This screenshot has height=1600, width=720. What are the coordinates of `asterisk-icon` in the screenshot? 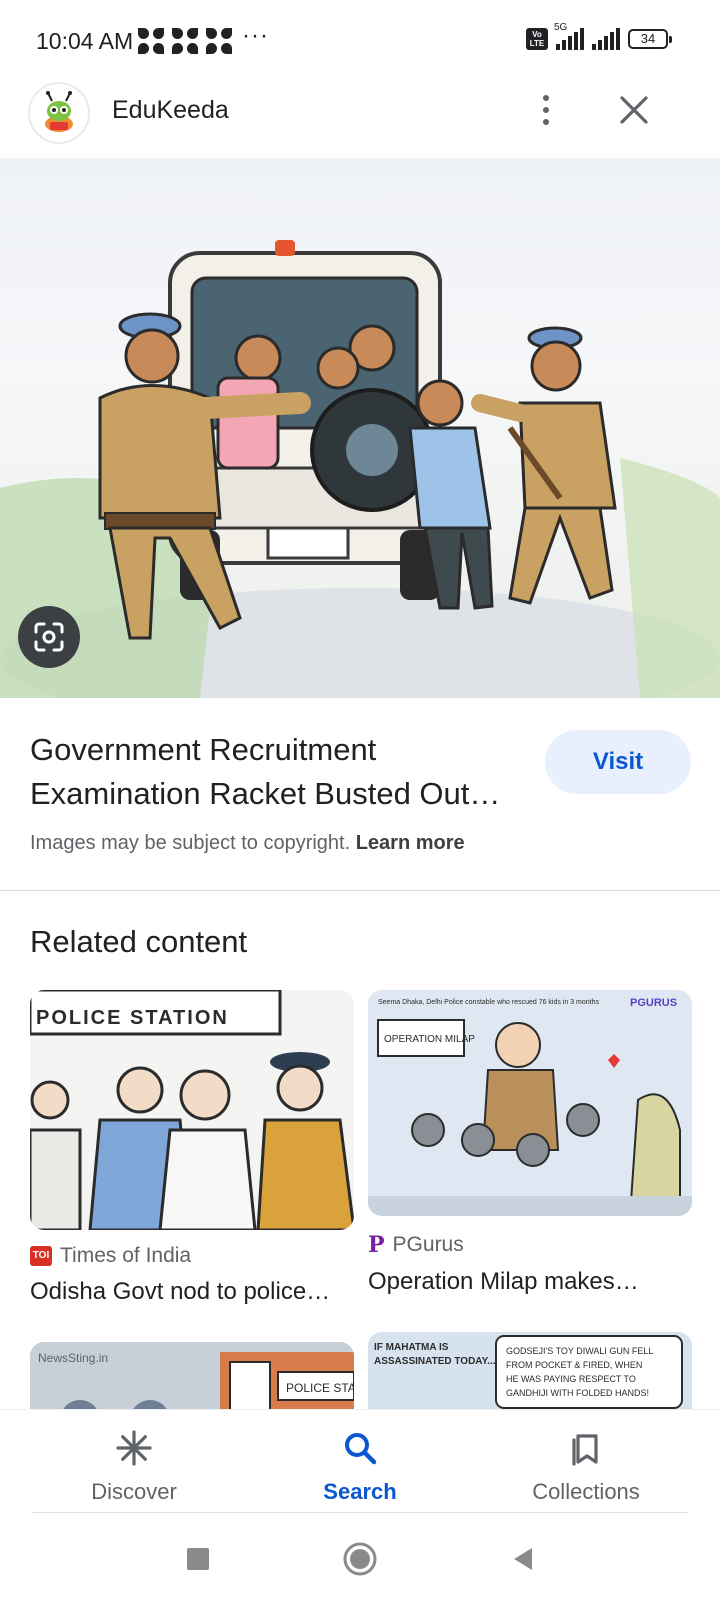 It's located at (134, 1448).